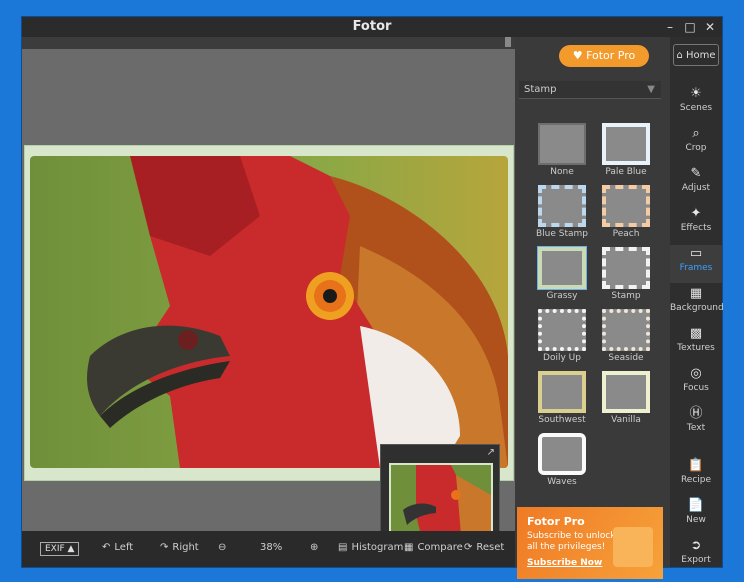  I want to click on frame-tile-southwest: Southwest, so click(562, 400).